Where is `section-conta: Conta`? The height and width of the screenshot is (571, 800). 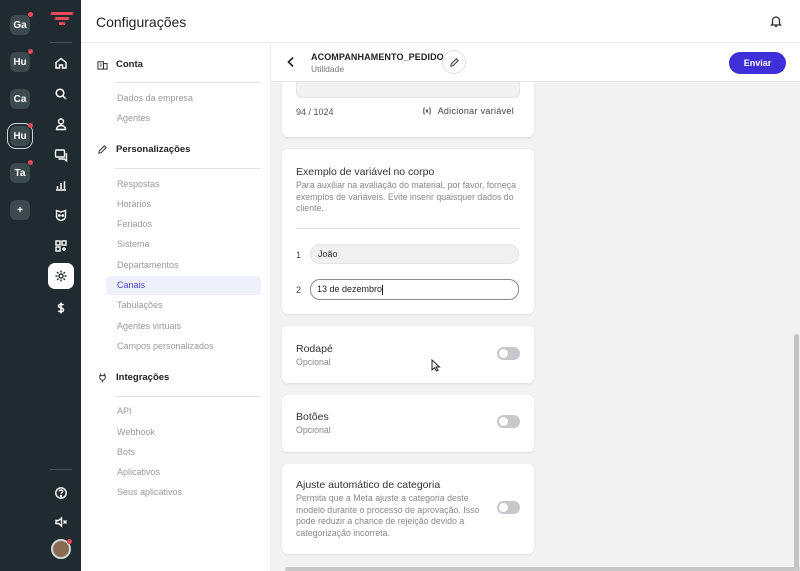
section-conta: Conta is located at coordinates (120, 64).